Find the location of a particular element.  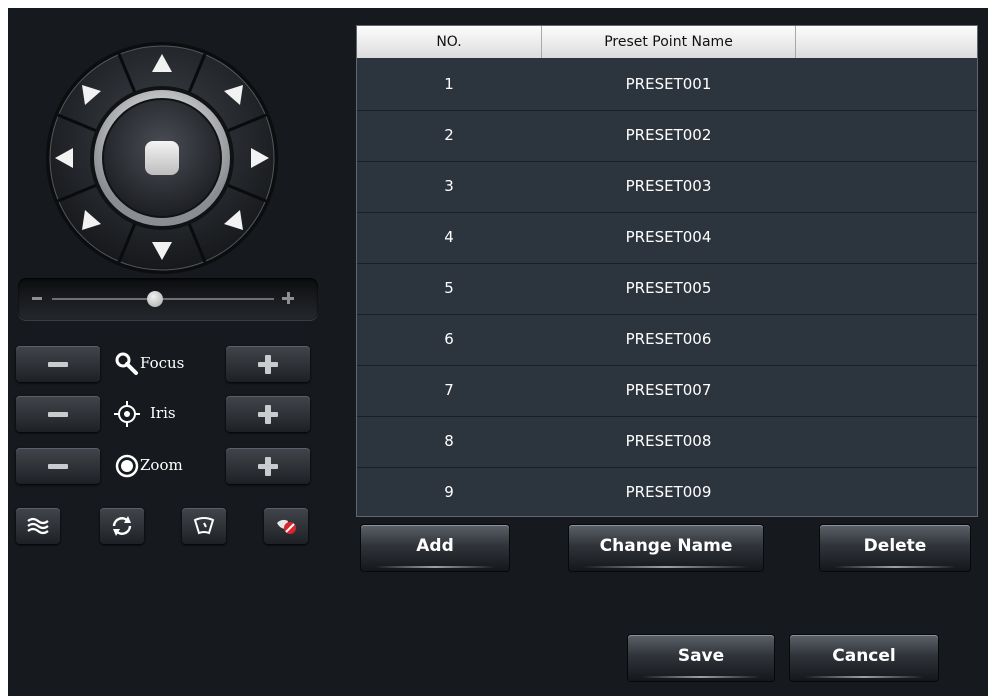

preset-name-cell: PRESET005 is located at coordinates (668, 288).